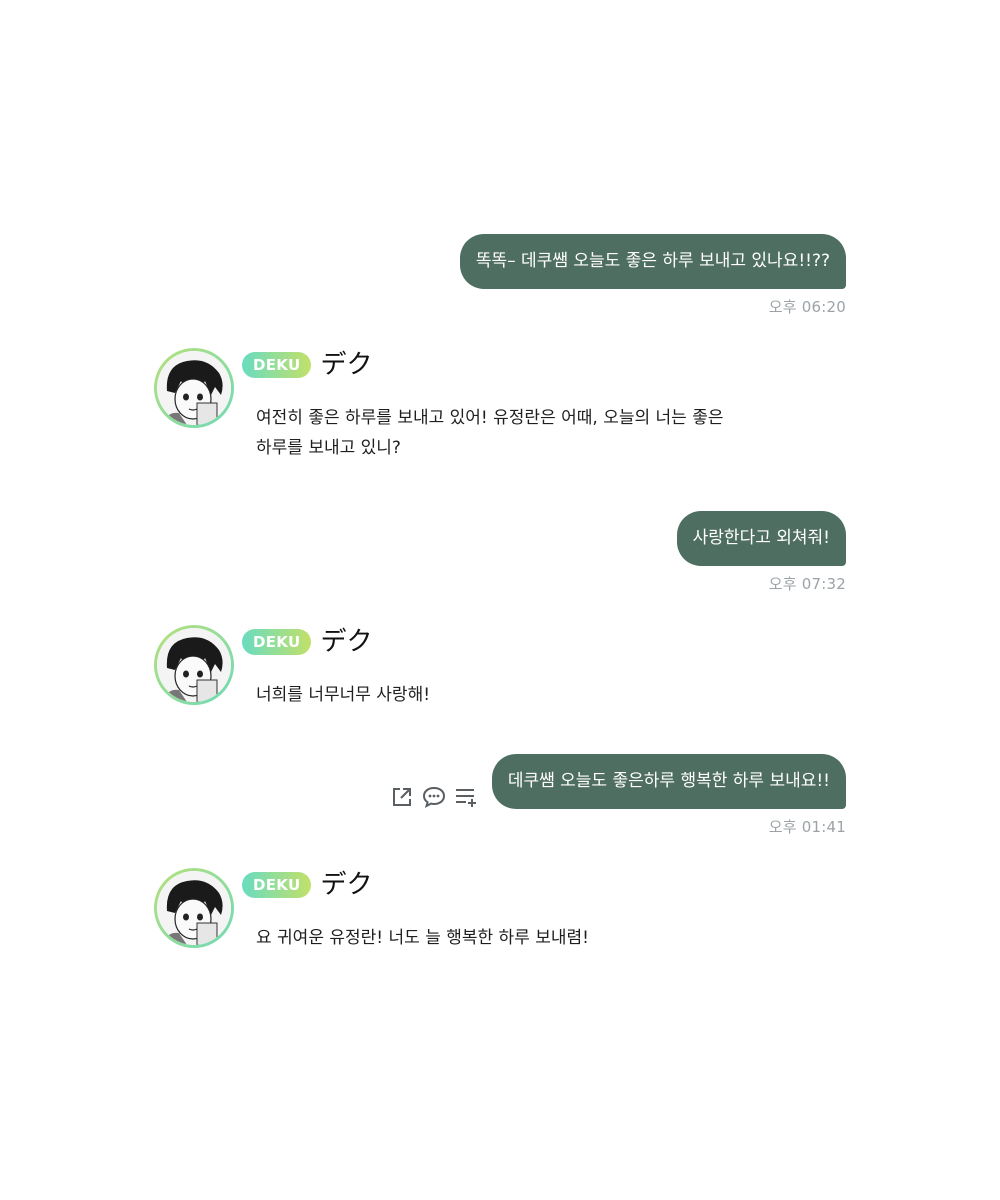 The width and height of the screenshot is (1000, 1200). What do you see at coordinates (807, 827) in the screenshot?
I see `message-time: 오후 01:41` at bounding box center [807, 827].